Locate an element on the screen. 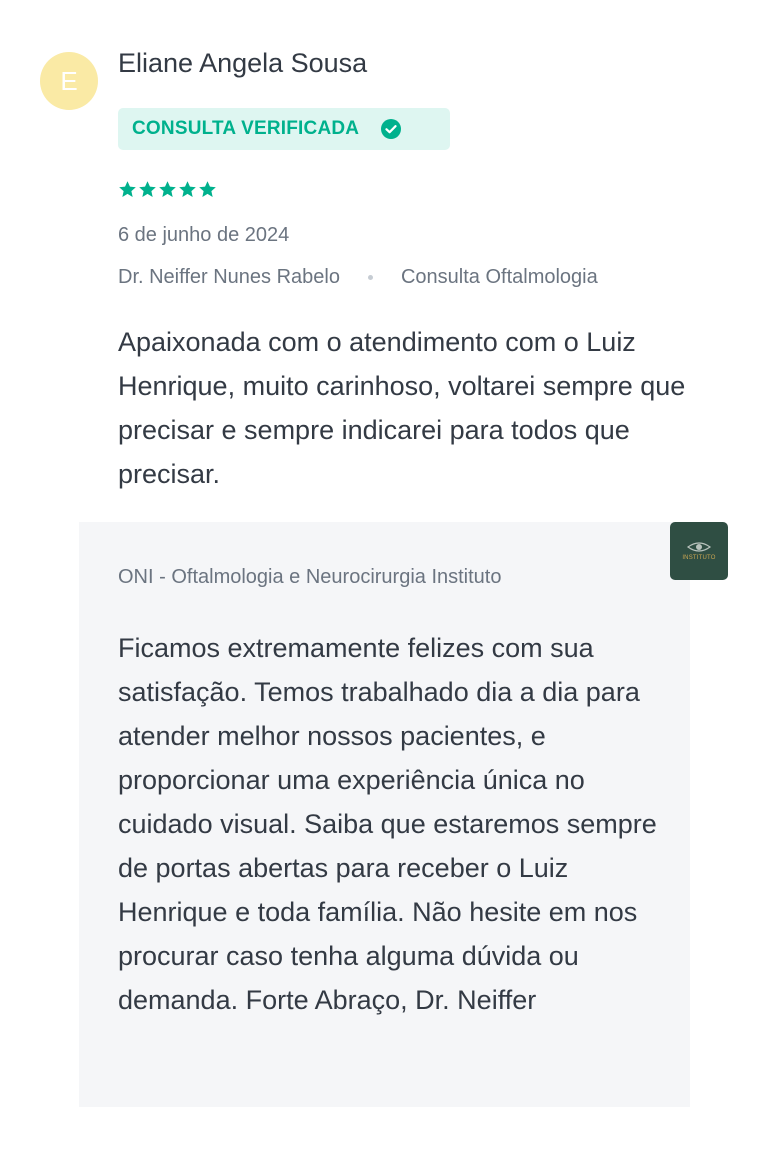 The width and height of the screenshot is (768, 1168). verified-badge: CONSULTA VERIFICADA is located at coordinates (284, 129).